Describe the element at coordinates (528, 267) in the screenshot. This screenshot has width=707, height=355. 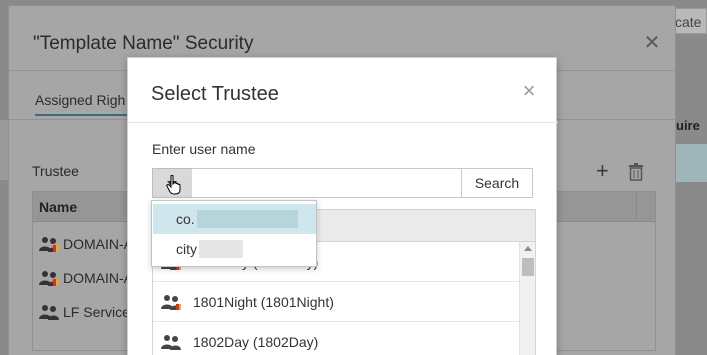
I see `scroll-thumb` at that location.